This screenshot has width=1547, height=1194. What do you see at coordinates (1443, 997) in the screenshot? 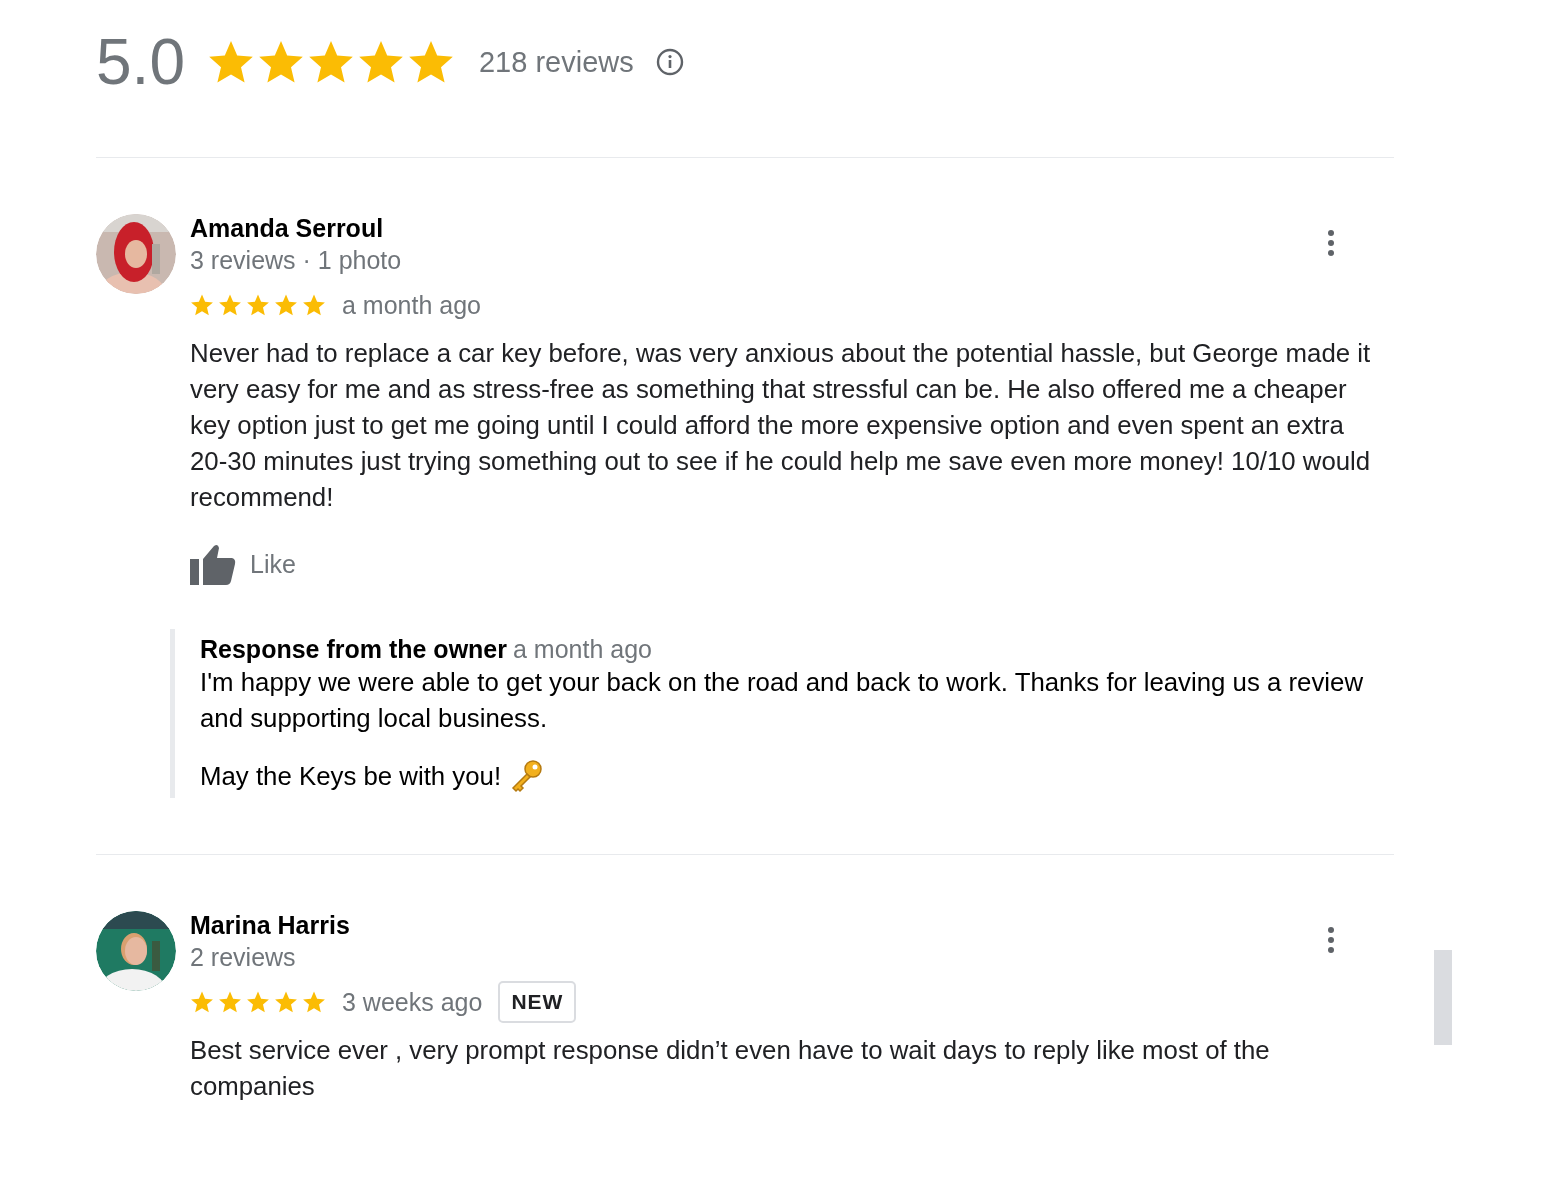
I see `scrollbar-thumb` at bounding box center [1443, 997].